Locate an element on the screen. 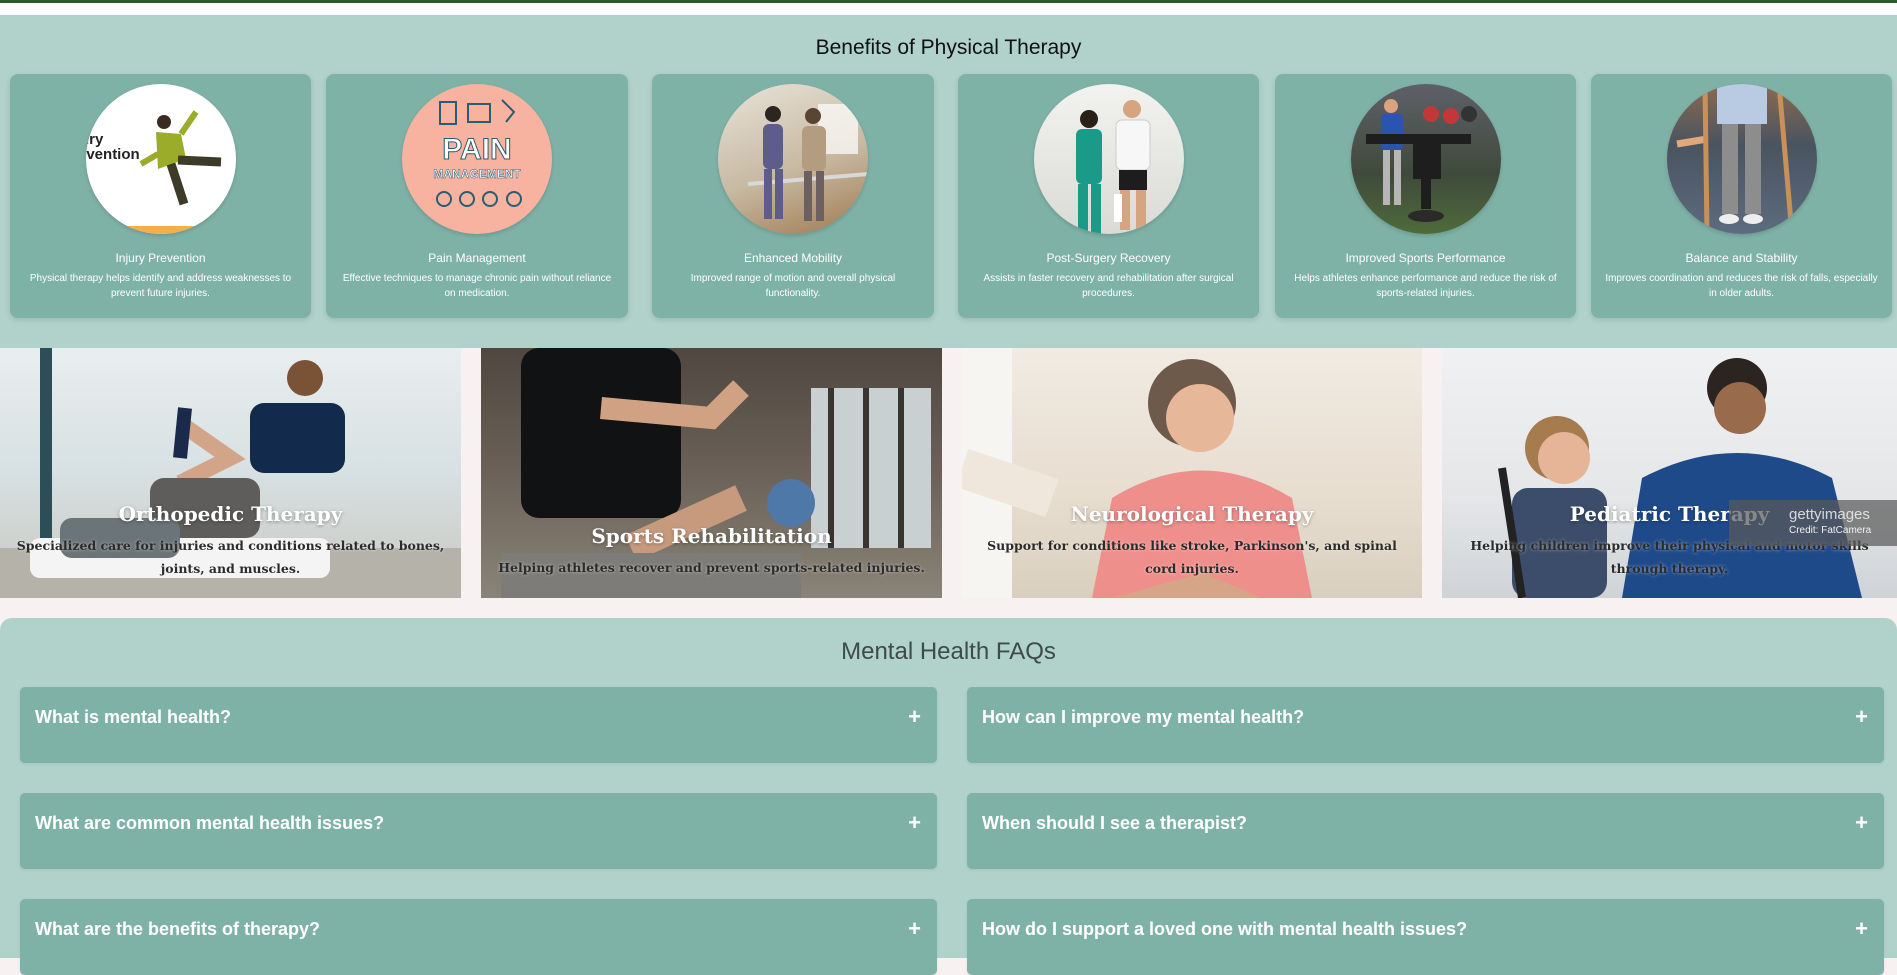  benefit-title: Post-Surgery Recovery is located at coordinates (1108, 258).